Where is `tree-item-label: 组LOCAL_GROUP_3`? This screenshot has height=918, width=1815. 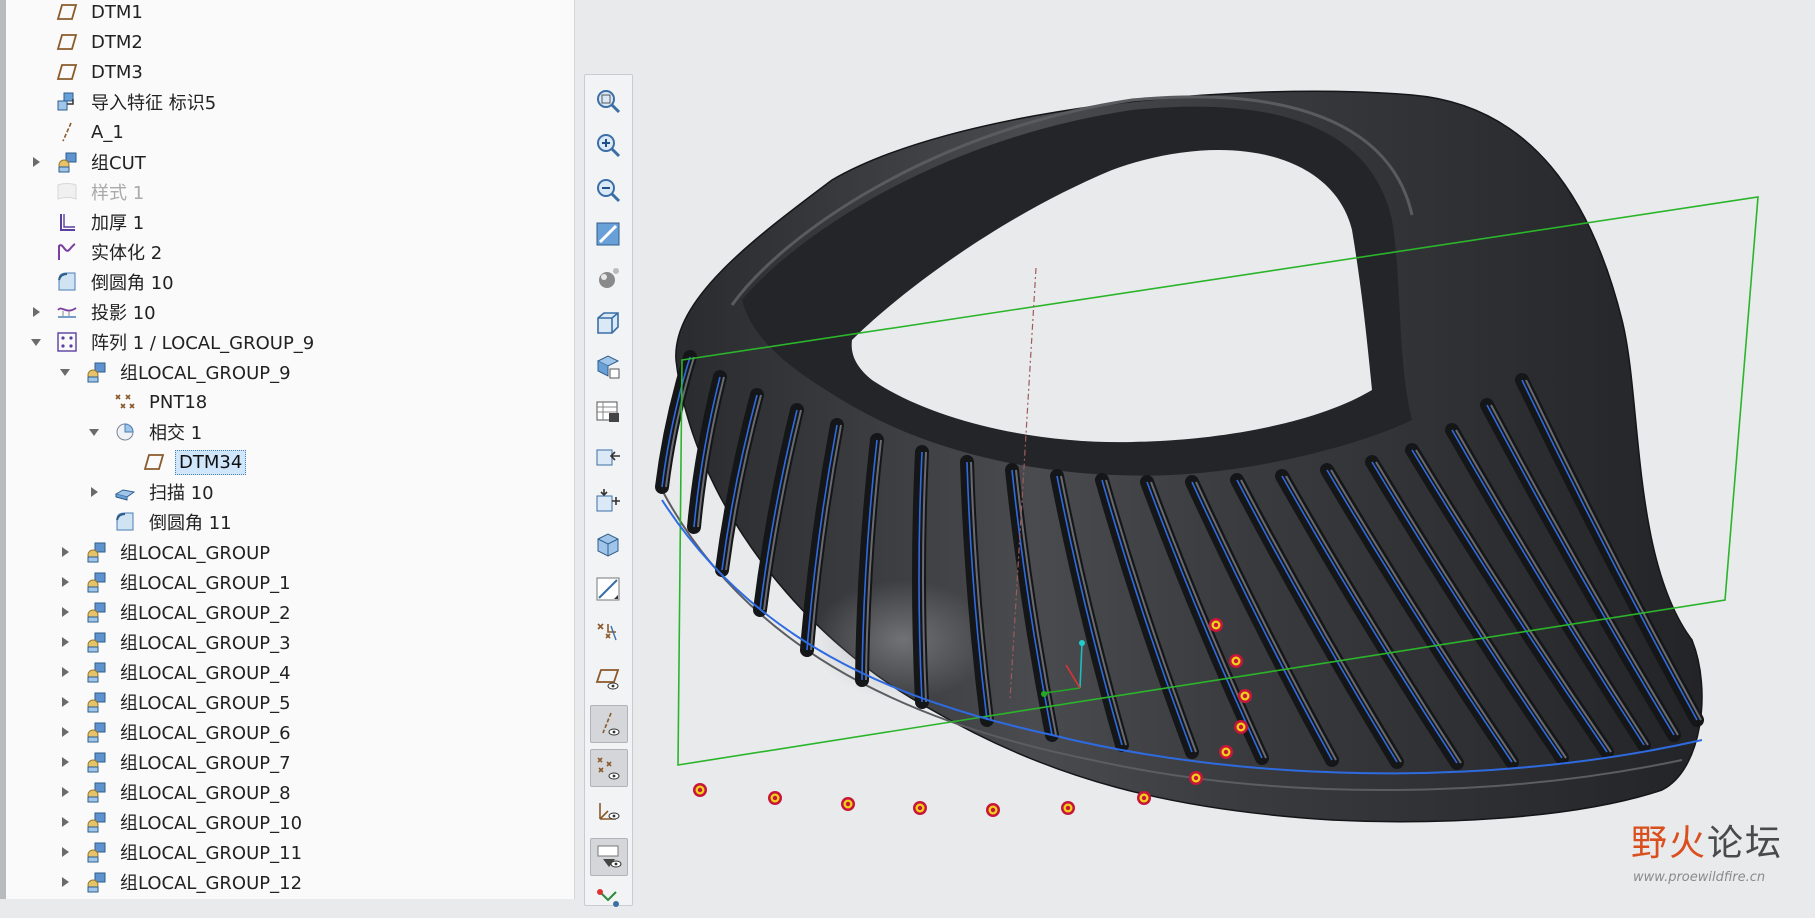
tree-item-label: 组LOCAL_GROUP_3 is located at coordinates (205, 643).